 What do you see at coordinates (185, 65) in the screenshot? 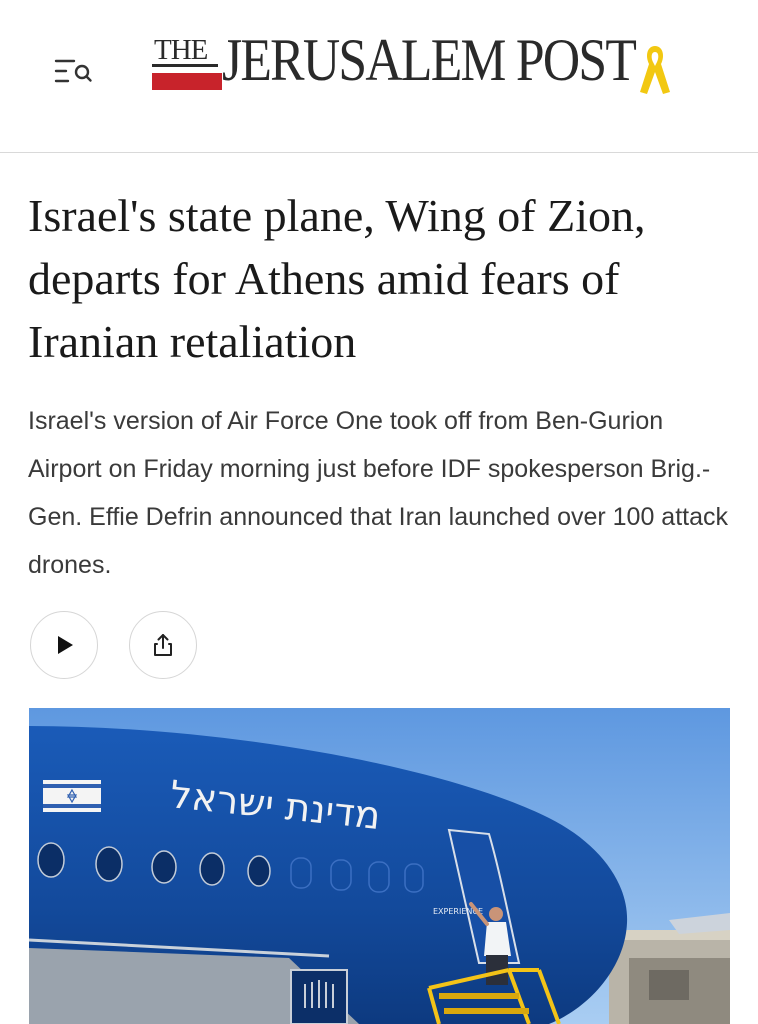
I see `logo-underline` at bounding box center [185, 65].